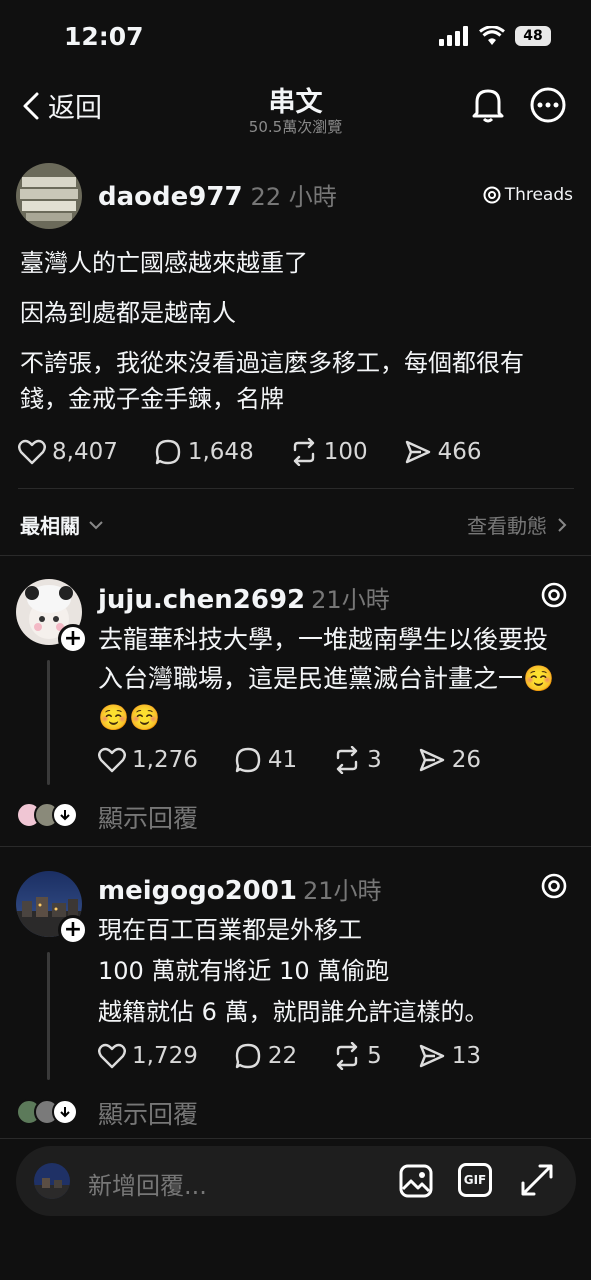  I want to click on comment-button: 41, so click(265, 760).